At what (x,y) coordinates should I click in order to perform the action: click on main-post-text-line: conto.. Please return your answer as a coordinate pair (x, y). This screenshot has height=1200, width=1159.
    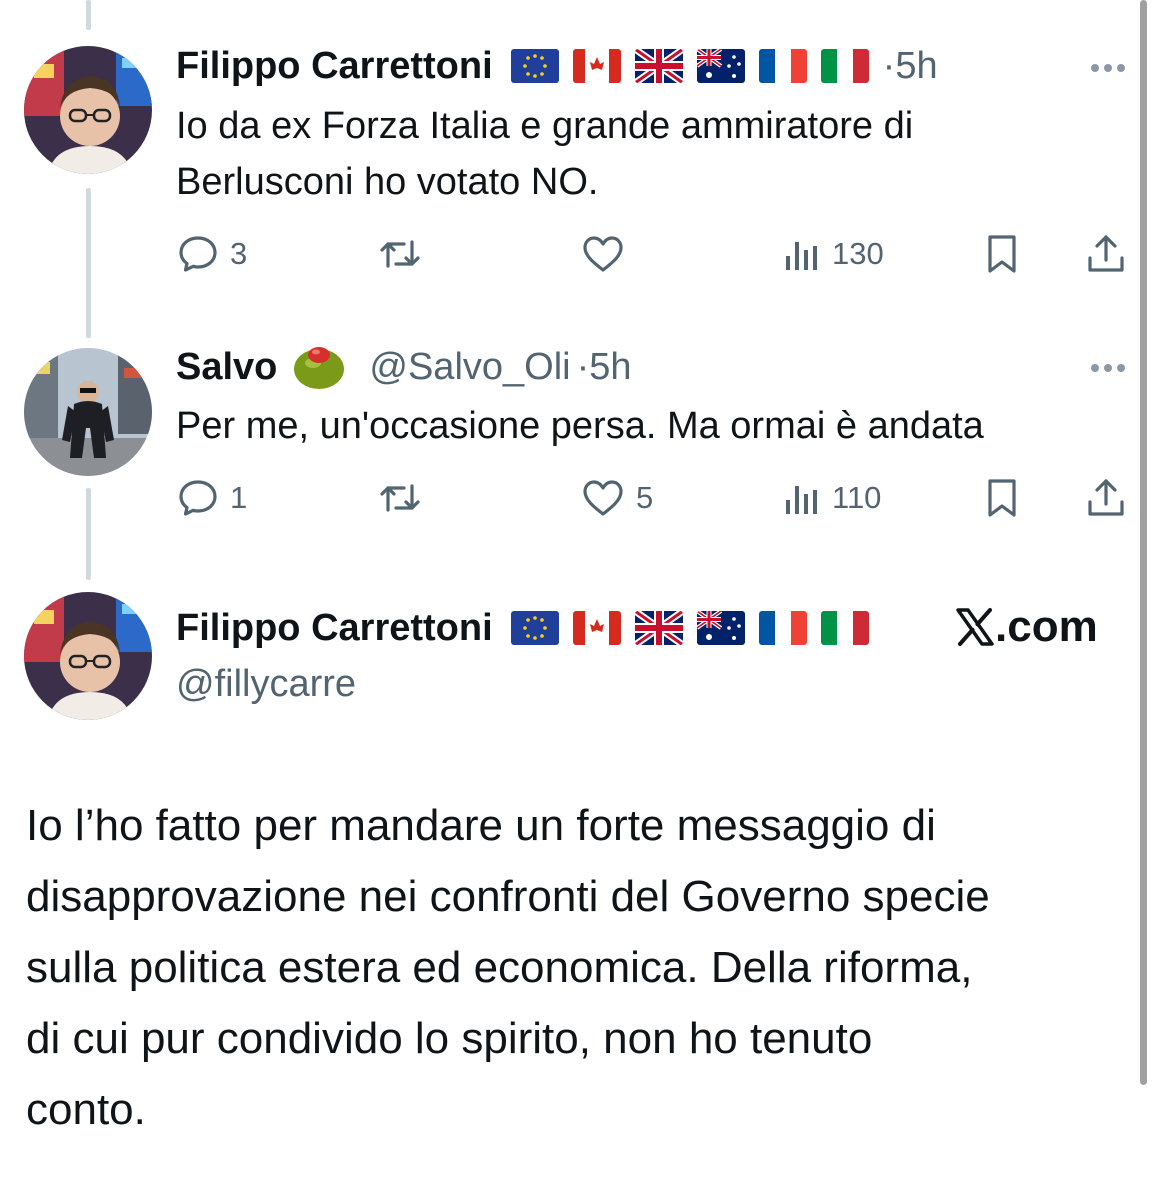
    Looking at the image, I should click on (86, 1109).